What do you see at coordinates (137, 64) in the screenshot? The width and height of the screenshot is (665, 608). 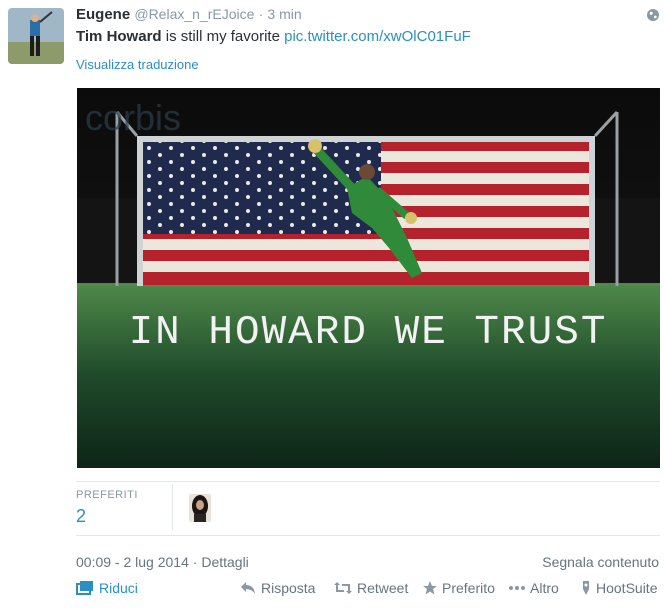 I see `translate-link: Visualizza traduzione` at bounding box center [137, 64].